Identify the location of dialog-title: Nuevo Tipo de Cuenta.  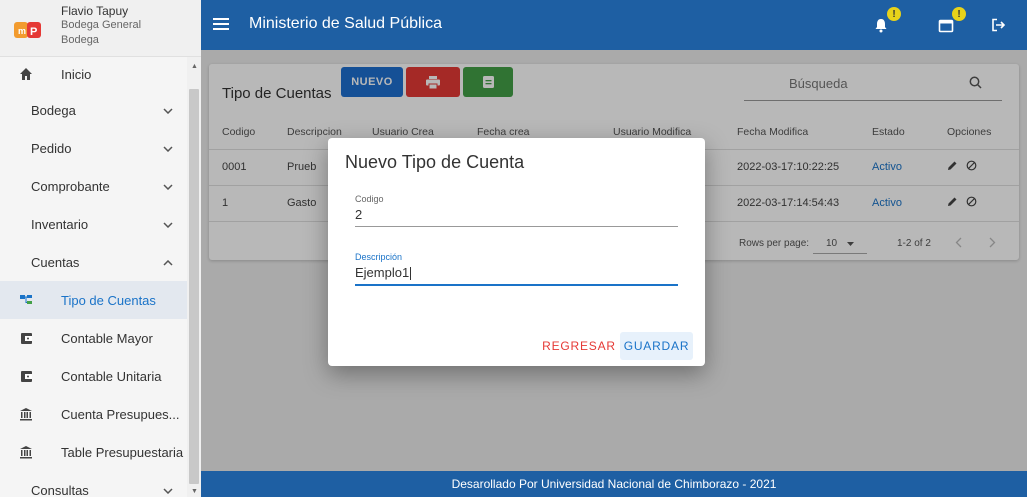
(435, 162).